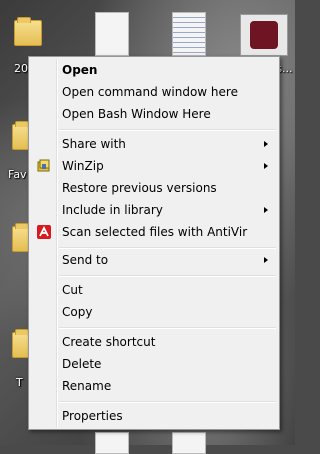 The width and height of the screenshot is (320, 454). Describe the element at coordinates (154, 210) in the screenshot. I see `menu-item-include-in-library: Include in library` at that location.